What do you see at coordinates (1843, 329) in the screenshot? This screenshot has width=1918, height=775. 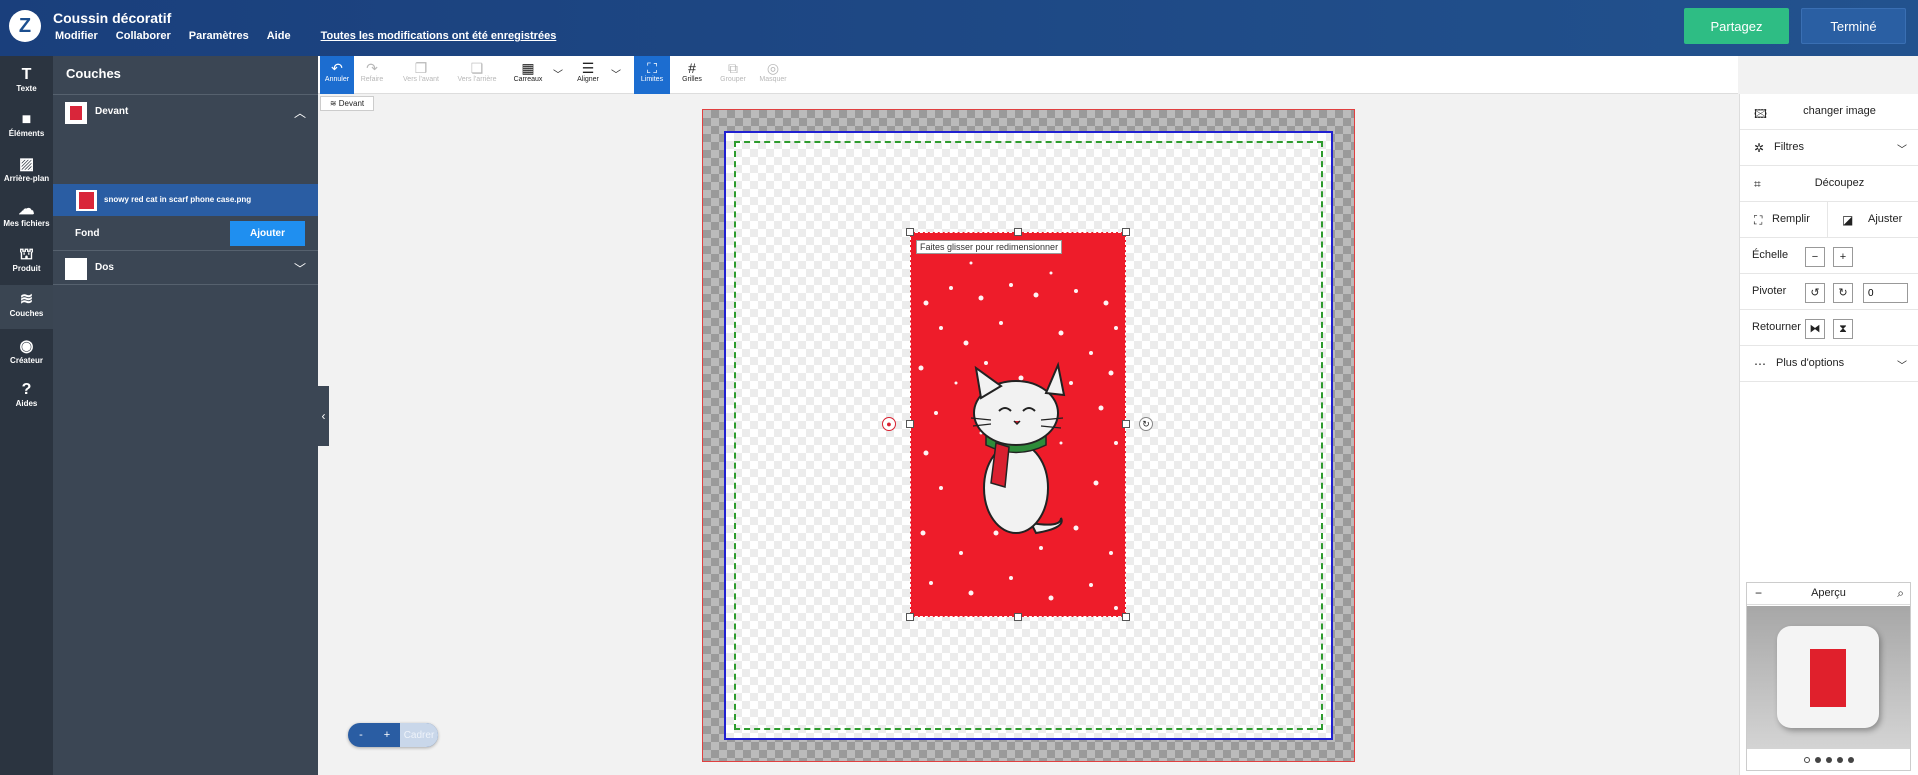 I see `flip-vertical-icon: ⧗` at bounding box center [1843, 329].